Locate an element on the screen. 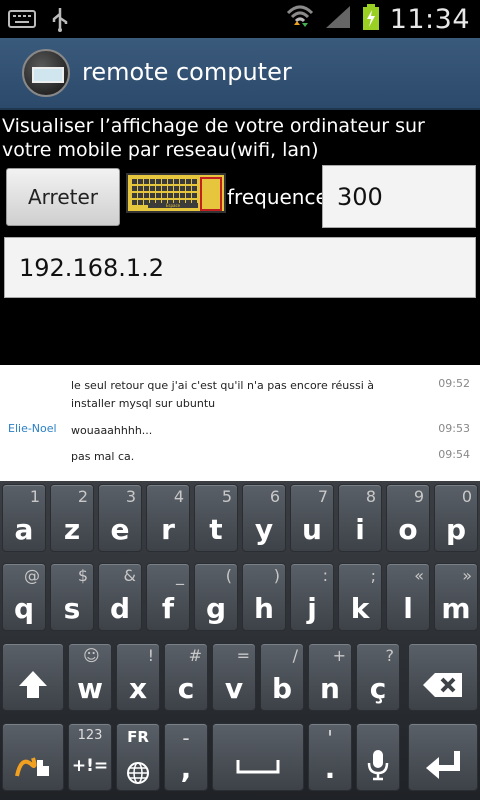 The width and height of the screenshot is (480, 800). stop-button: Arreter is located at coordinates (63, 197).